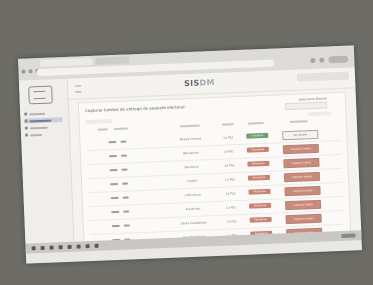 The height and width of the screenshot is (285, 373). Describe the element at coordinates (40, 95) in the screenshot. I see `logo-icon` at that location.